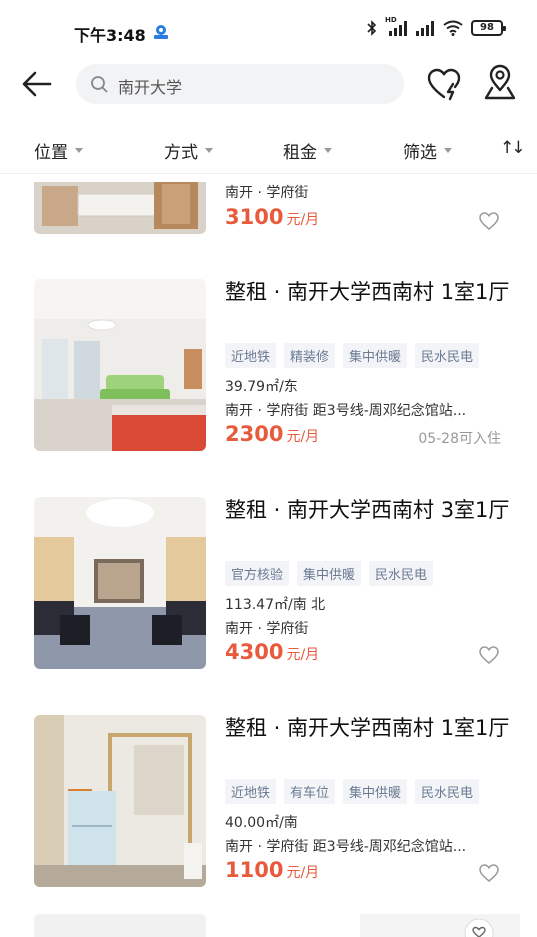  What do you see at coordinates (268, 31) in the screenshot?
I see `status-bar: 下午3:48 HD 98` at bounding box center [268, 31].